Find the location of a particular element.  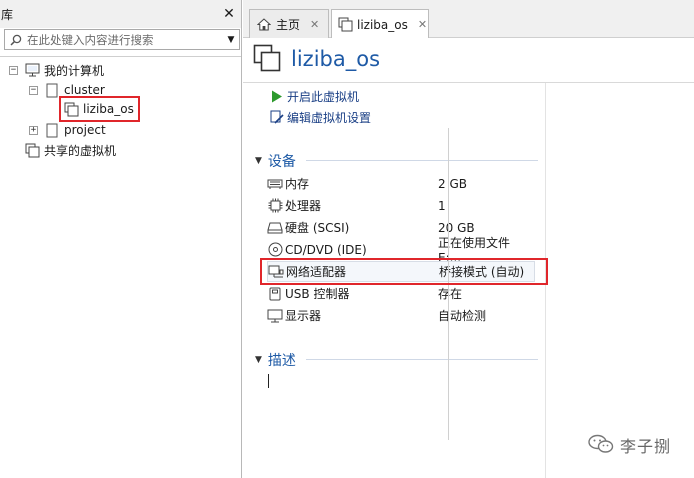

library-title: 库 is located at coordinates (7, 14).